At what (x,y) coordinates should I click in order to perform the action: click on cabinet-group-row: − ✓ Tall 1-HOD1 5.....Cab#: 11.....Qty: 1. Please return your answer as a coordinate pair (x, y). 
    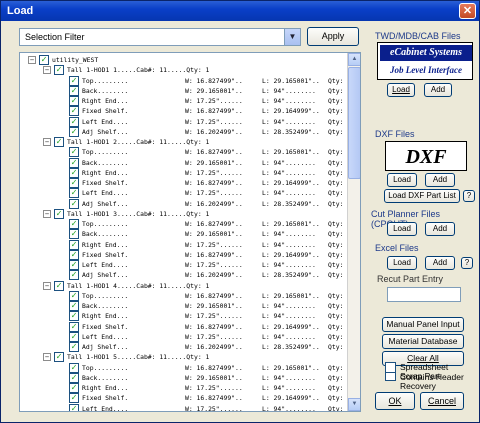
    Looking at the image, I should click on (184, 357).